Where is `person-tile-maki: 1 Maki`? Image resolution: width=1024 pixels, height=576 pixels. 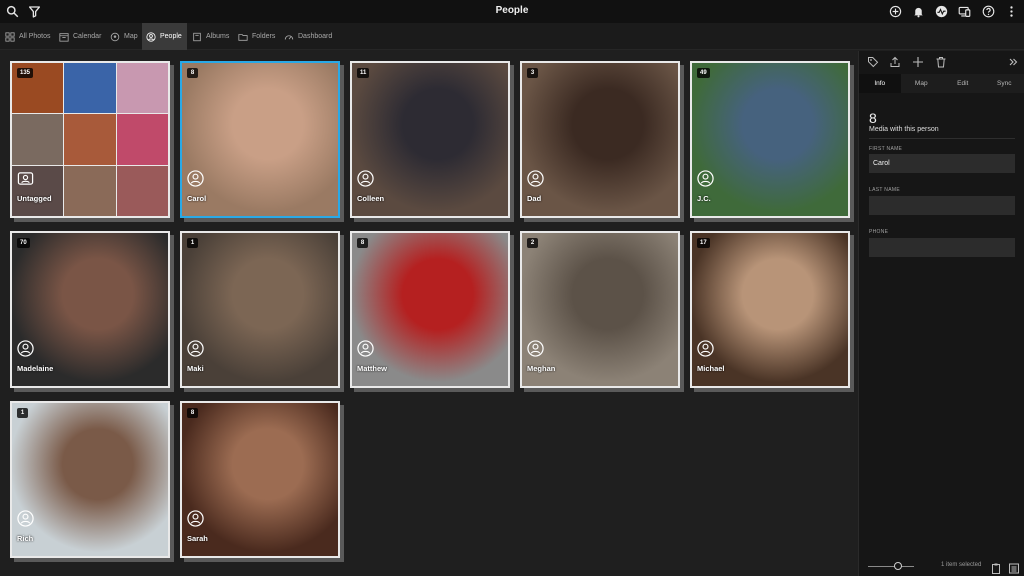
person-tile-maki: 1 Maki is located at coordinates (260, 309).